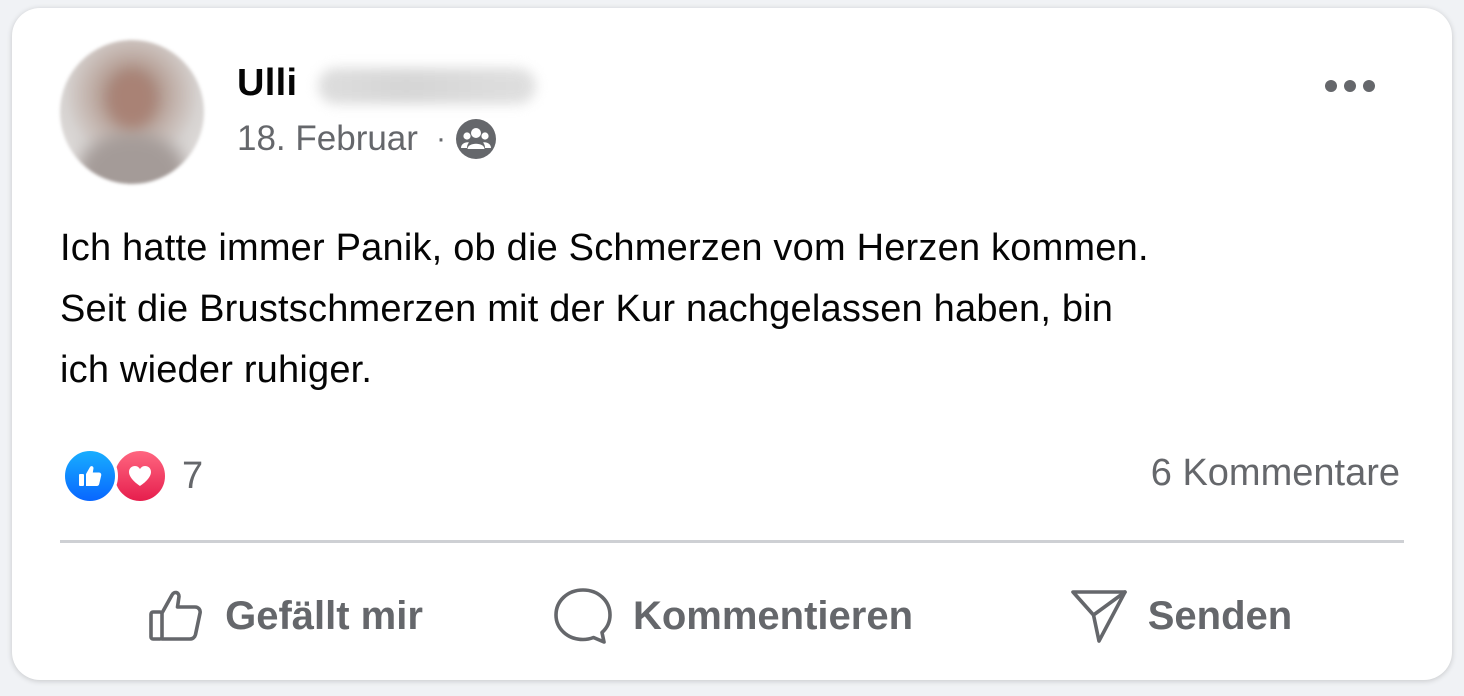  I want to click on comment-button: Kommentieren, so click(732, 616).